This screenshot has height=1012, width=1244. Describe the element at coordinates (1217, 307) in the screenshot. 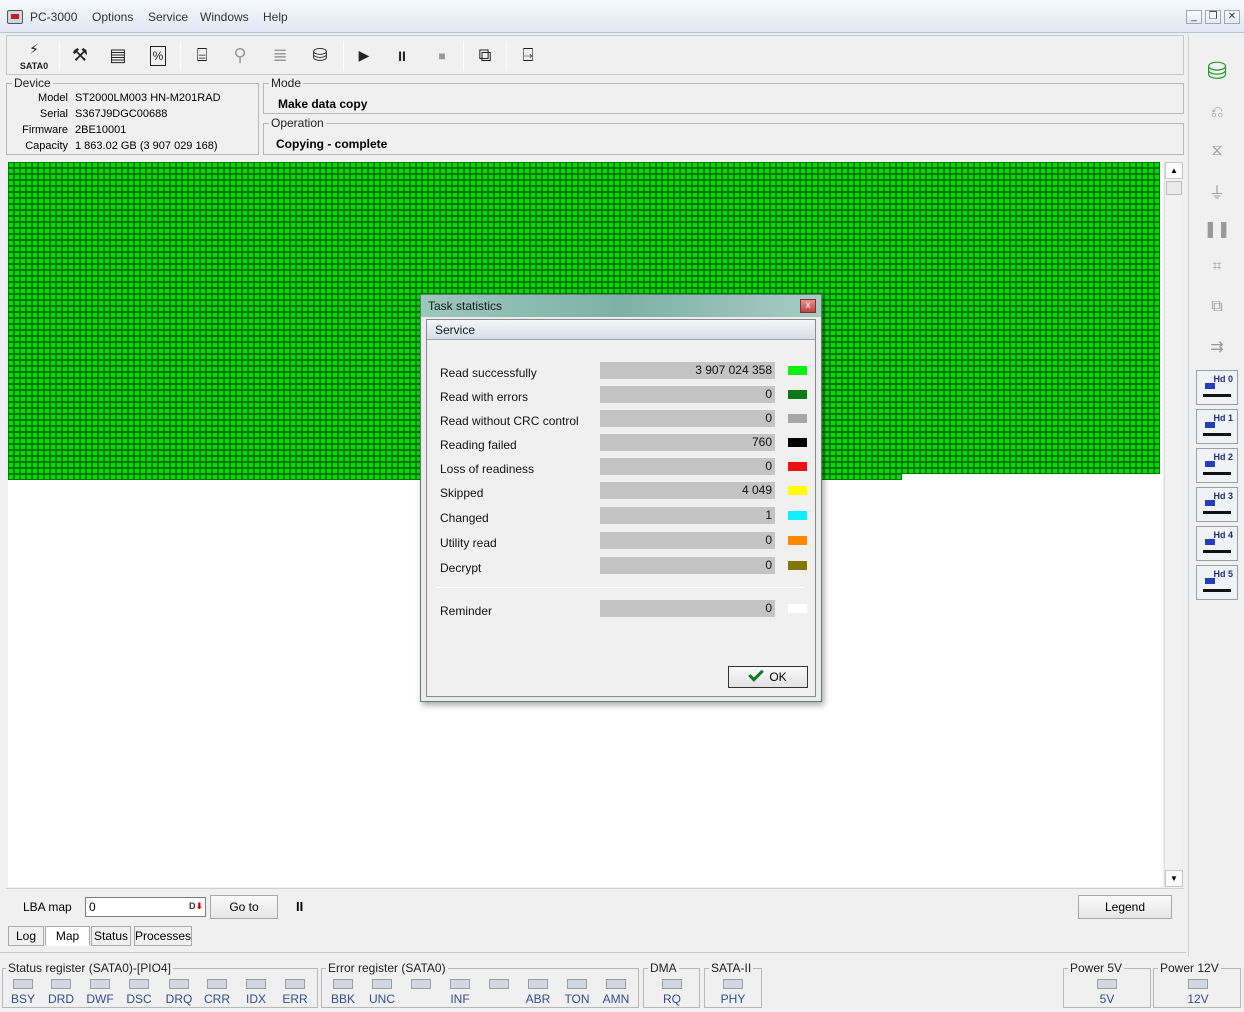

I see `copy-icon: ⧉` at that location.